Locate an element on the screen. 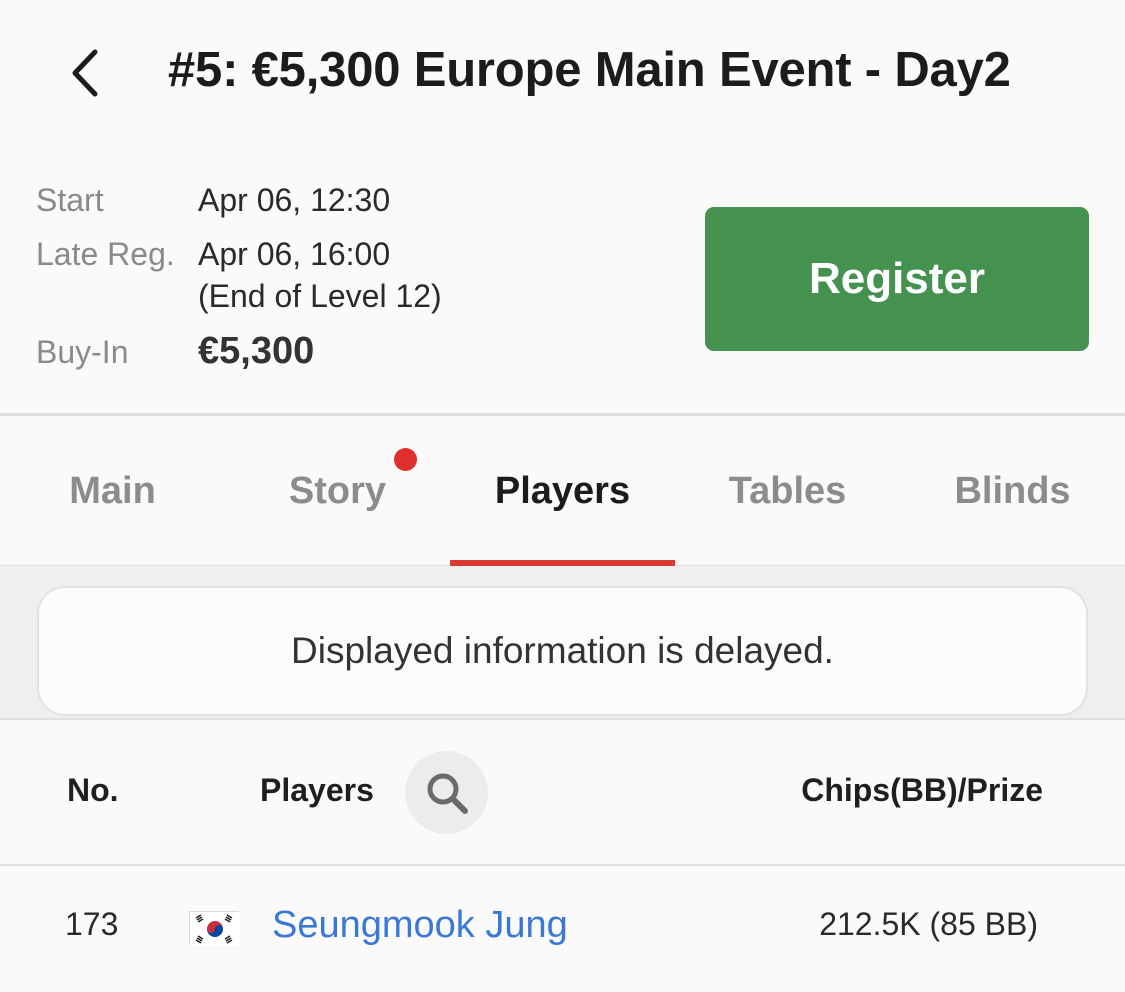 This screenshot has width=1125, height=992. buyin-value: €5,300 is located at coordinates (256, 351).